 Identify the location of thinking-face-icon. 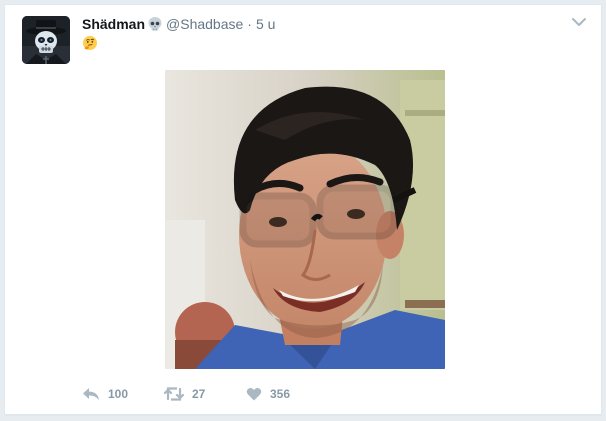
(90, 43).